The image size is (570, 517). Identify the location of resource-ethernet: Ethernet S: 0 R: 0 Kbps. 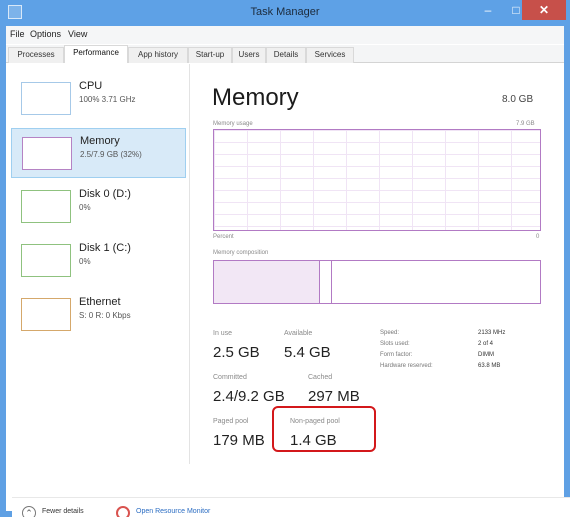
(98, 315).